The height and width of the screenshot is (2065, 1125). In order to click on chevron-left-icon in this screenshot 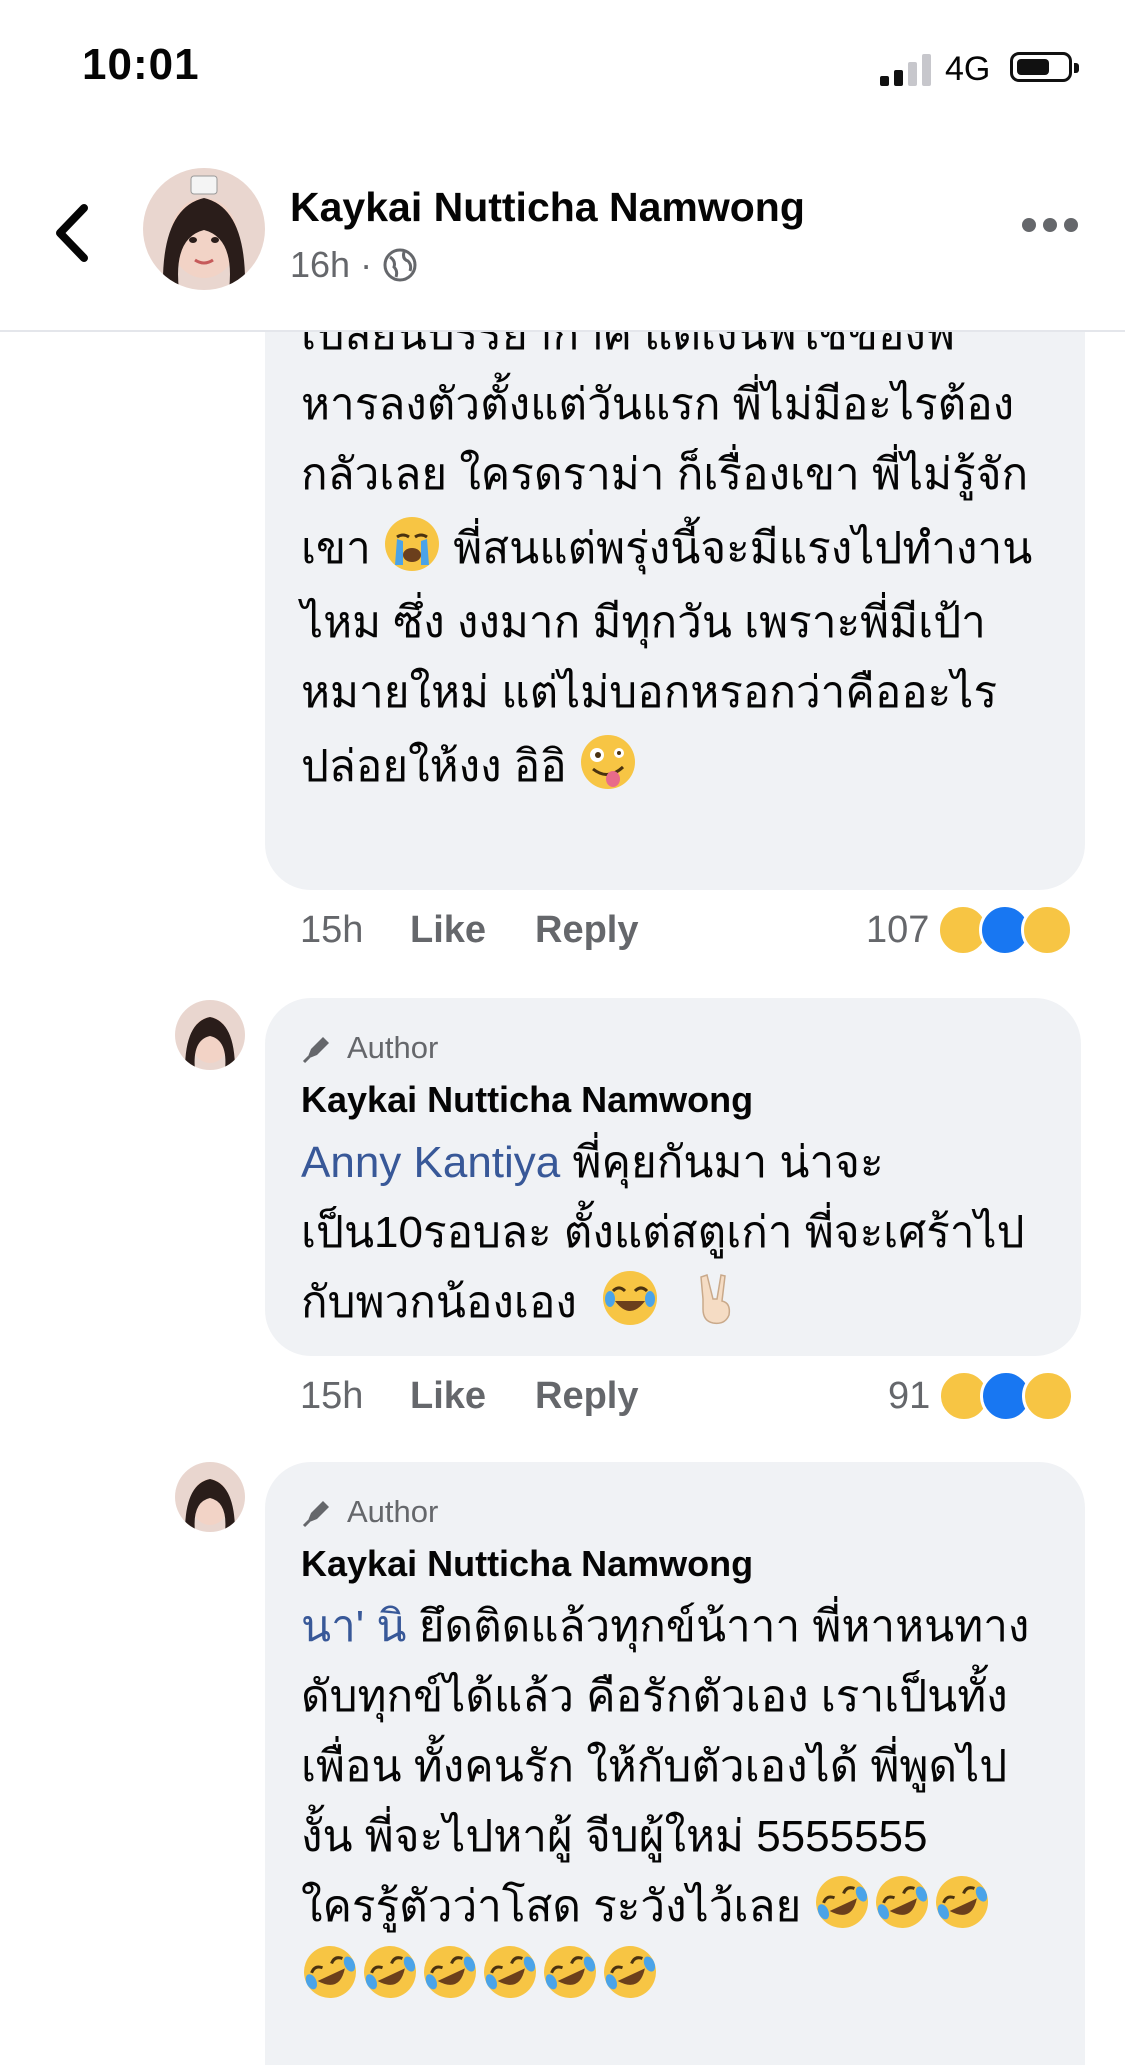, I will do `click(72, 233)`.